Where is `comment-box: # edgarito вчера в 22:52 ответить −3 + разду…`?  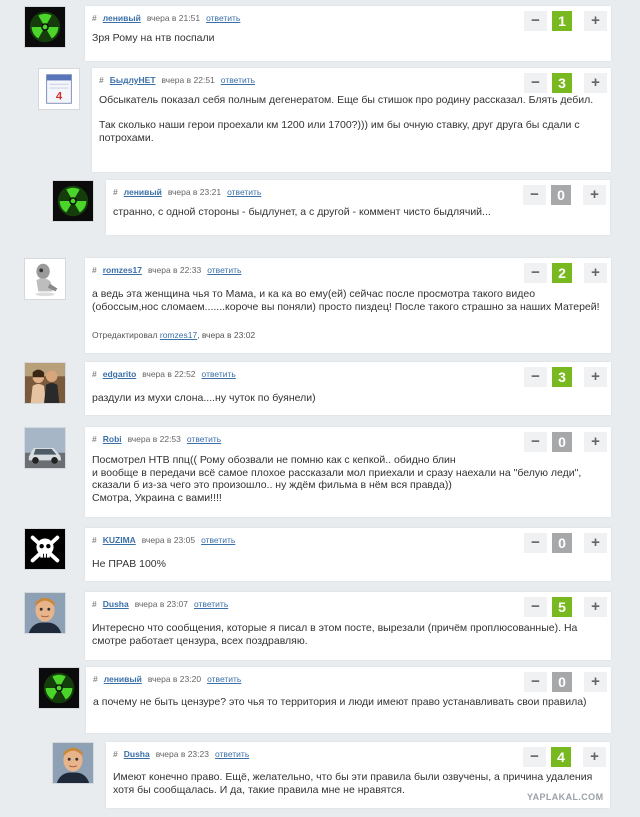 comment-box: # edgarito вчера в 22:52 ответить −3 + разду… is located at coordinates (348, 388).